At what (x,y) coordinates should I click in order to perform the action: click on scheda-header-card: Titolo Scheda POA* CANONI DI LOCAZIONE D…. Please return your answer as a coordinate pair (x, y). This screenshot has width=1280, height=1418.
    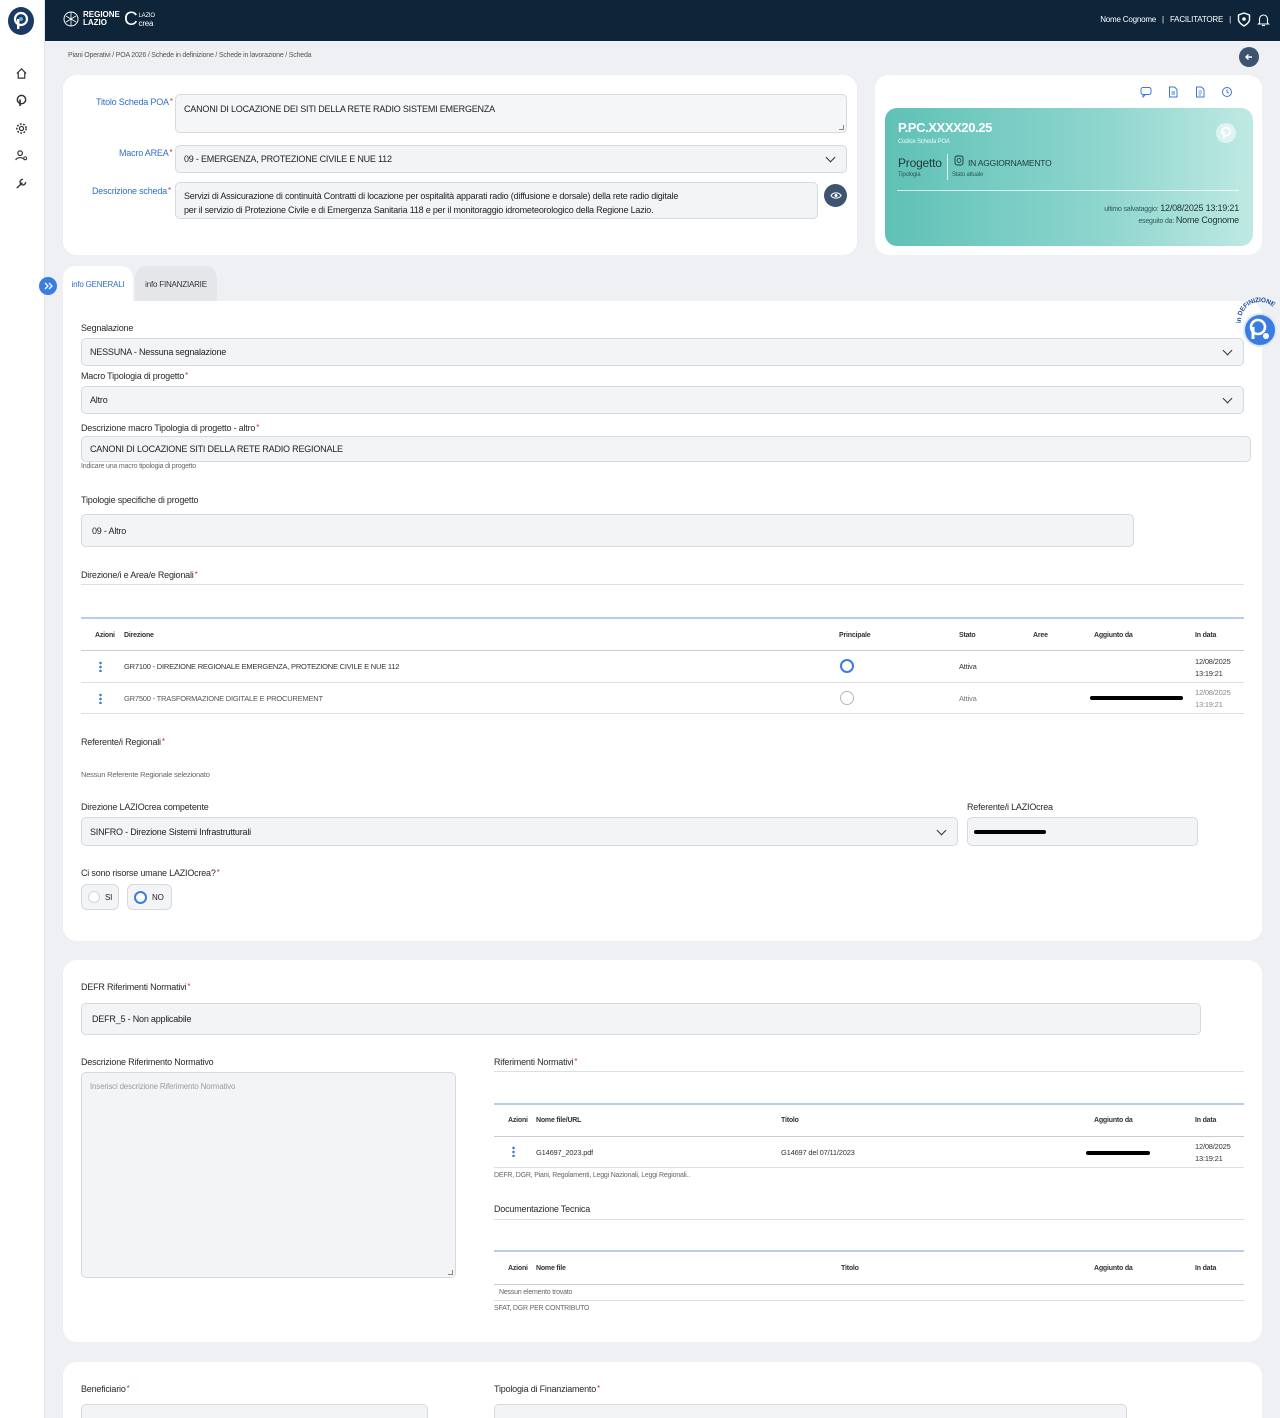
    Looking at the image, I should click on (460, 165).